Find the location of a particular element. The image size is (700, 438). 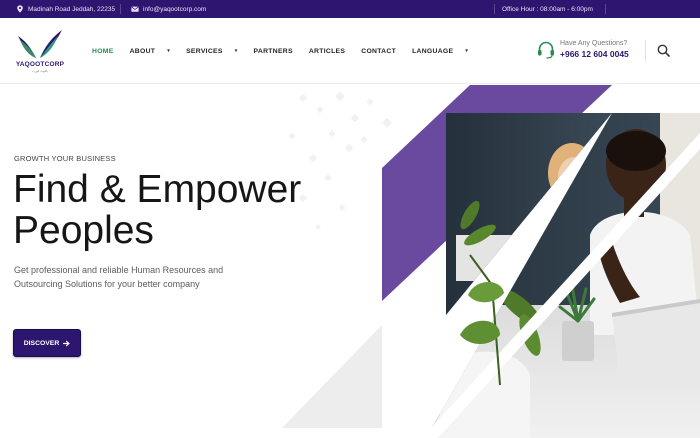

nav-label: SERVICES is located at coordinates (204, 51).